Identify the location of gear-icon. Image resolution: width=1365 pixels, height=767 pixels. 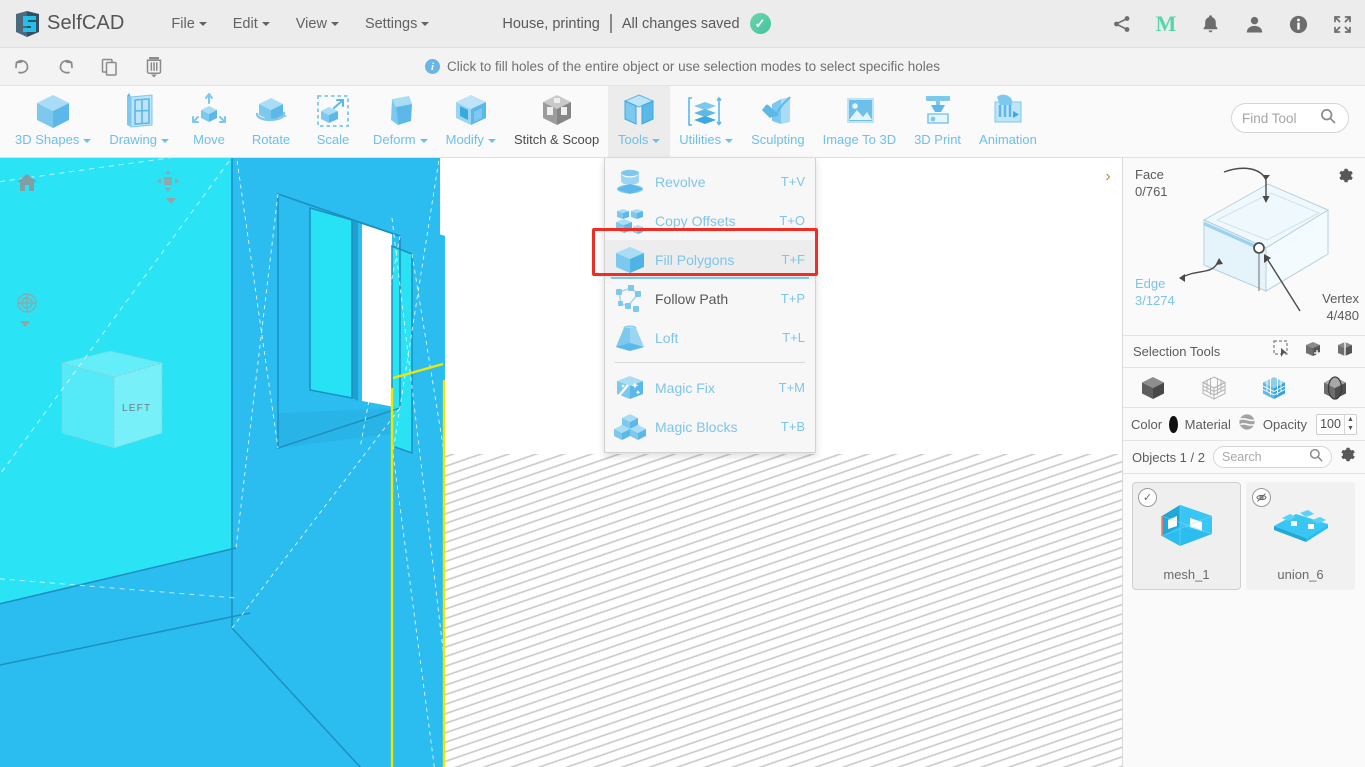
(1346, 178).